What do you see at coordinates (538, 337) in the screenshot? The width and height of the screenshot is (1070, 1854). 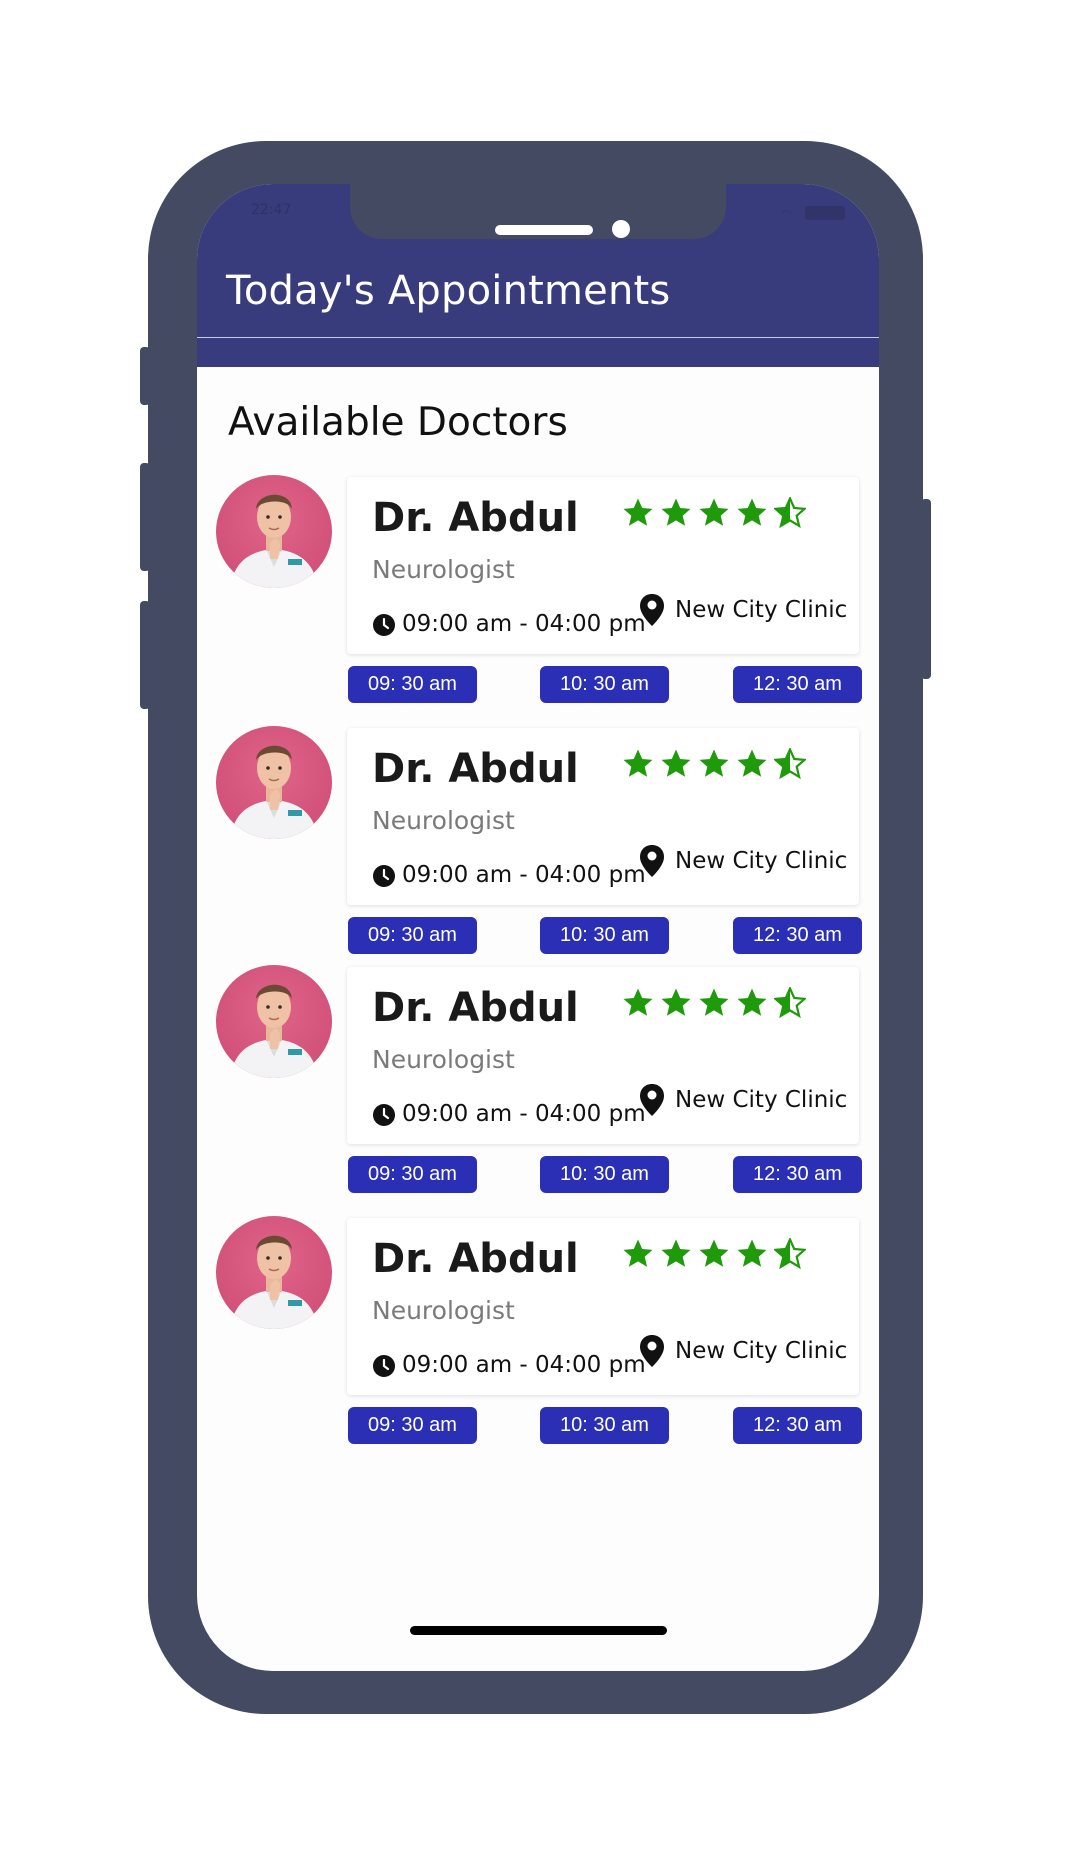 I see `appbar-divider` at bounding box center [538, 337].